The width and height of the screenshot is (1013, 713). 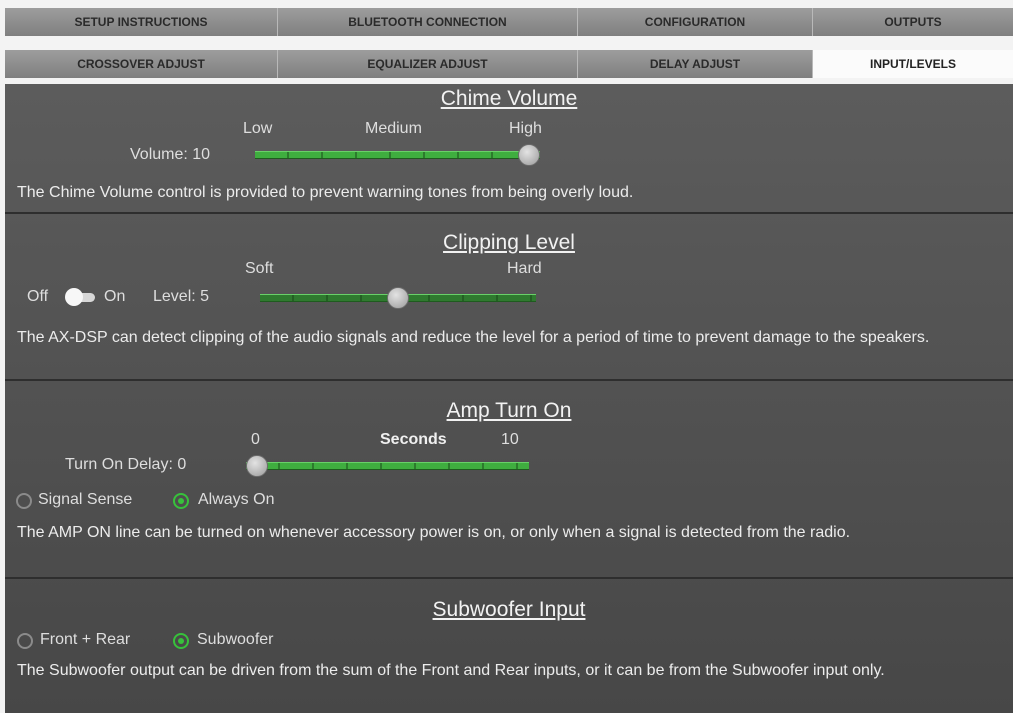 What do you see at coordinates (255, 439) in the screenshot?
I see `amp-scale-min: 0` at bounding box center [255, 439].